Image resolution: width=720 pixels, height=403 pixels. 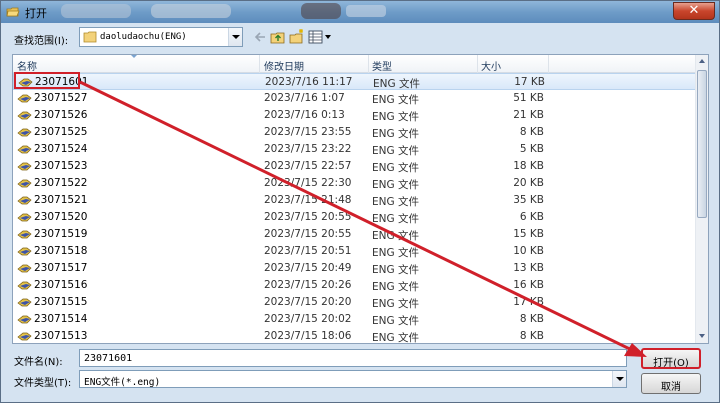 I want to click on file-name: 23071518, so click(x=61, y=251).